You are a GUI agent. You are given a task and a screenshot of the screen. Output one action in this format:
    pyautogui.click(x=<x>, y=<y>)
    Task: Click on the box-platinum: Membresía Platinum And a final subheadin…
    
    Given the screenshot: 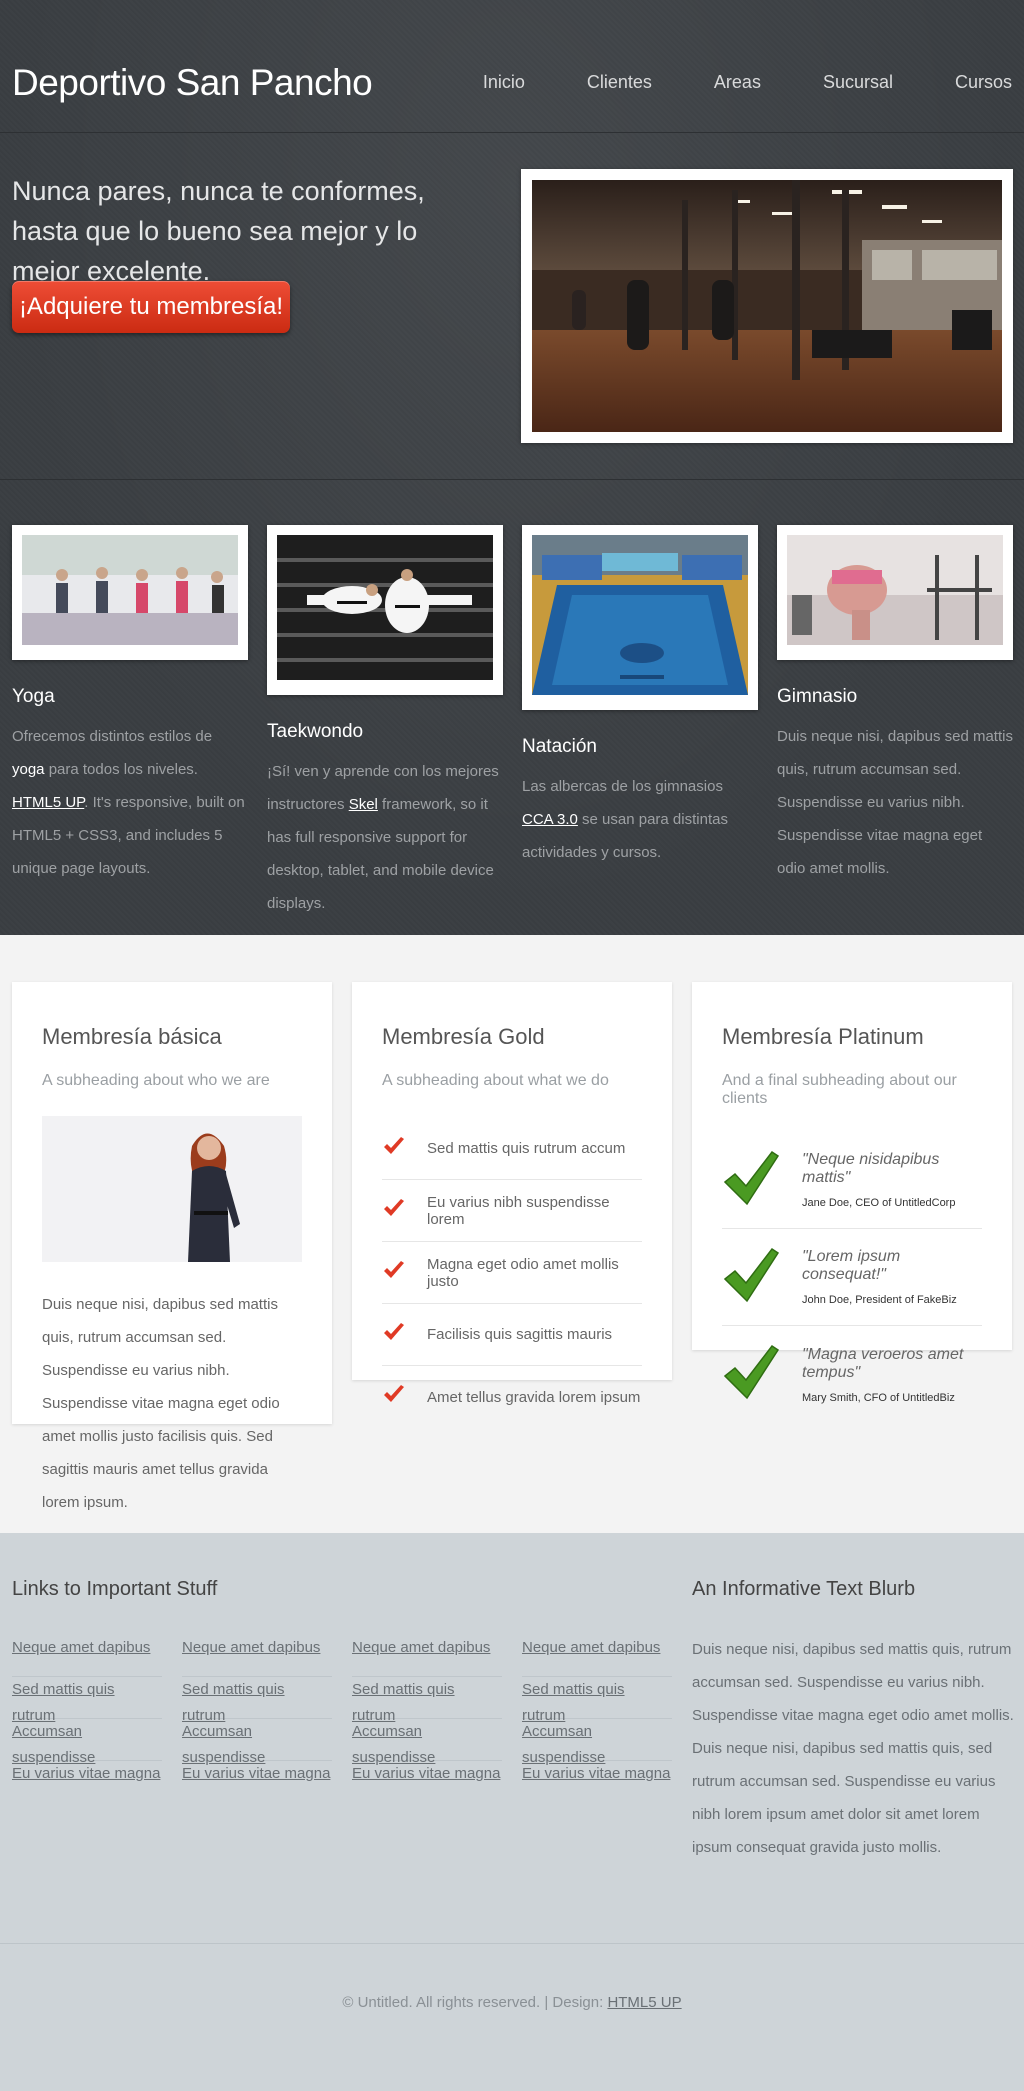 What is the action you would take?
    pyautogui.click(x=852, y=1193)
    